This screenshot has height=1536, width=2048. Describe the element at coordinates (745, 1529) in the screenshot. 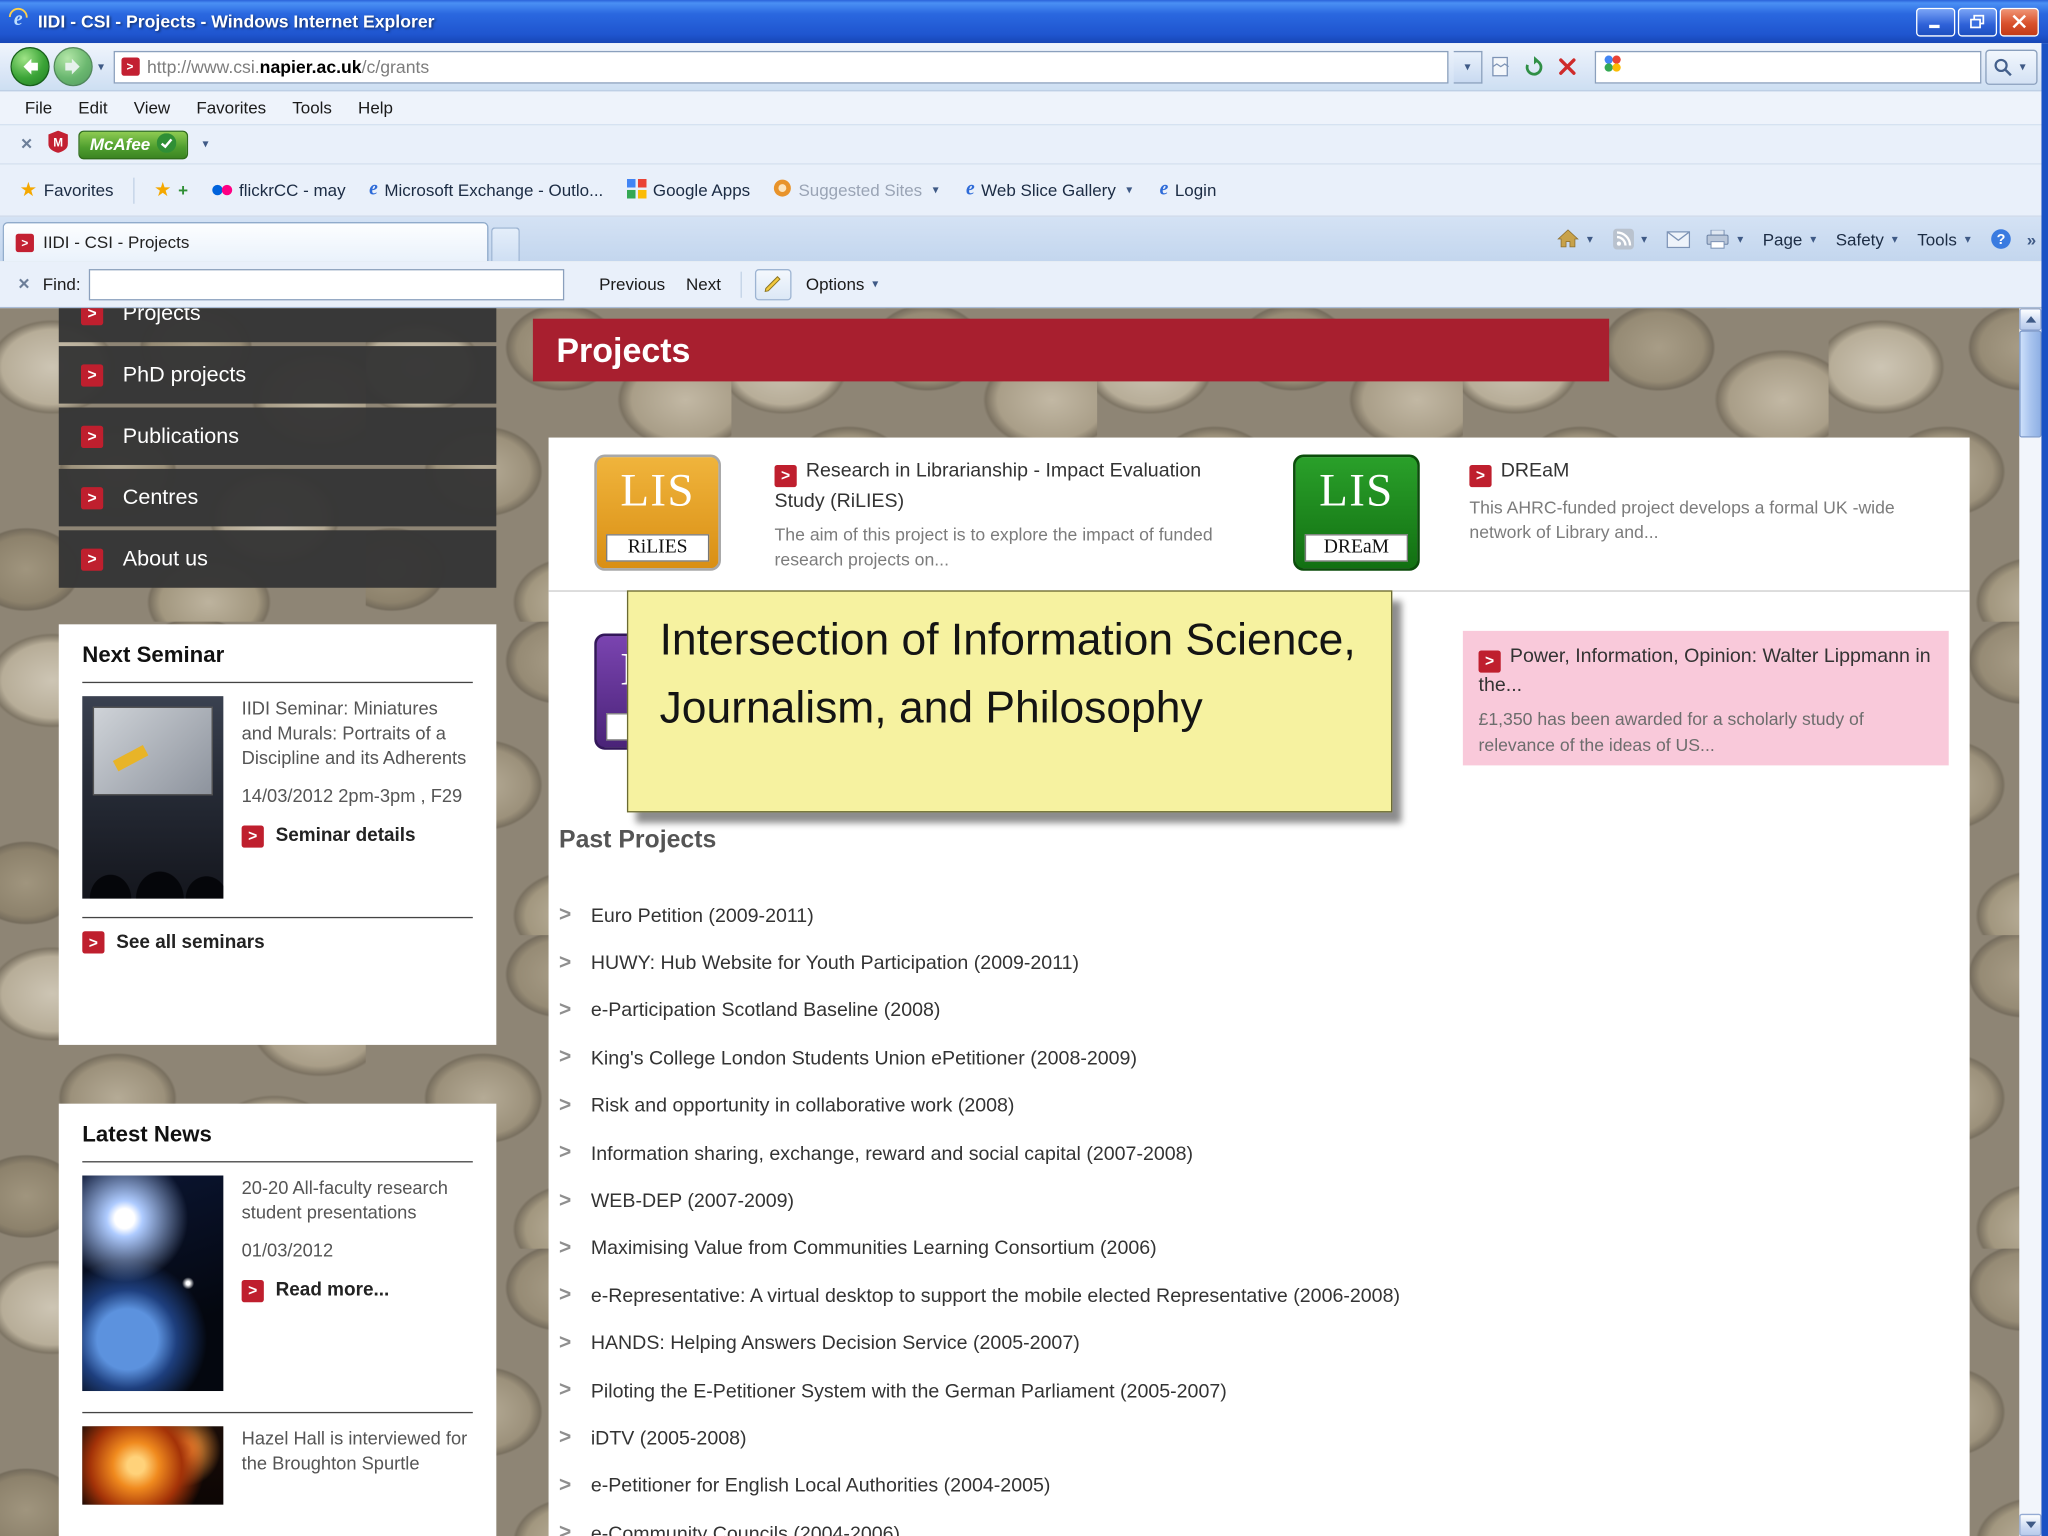

I see `past-project-label: e-Community Councils (2004-2006)` at that location.